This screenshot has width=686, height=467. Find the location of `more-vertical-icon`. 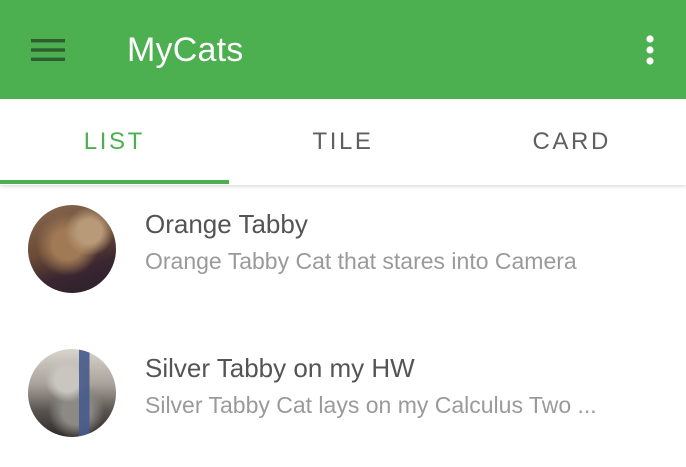

more-vertical-icon is located at coordinates (650, 52).